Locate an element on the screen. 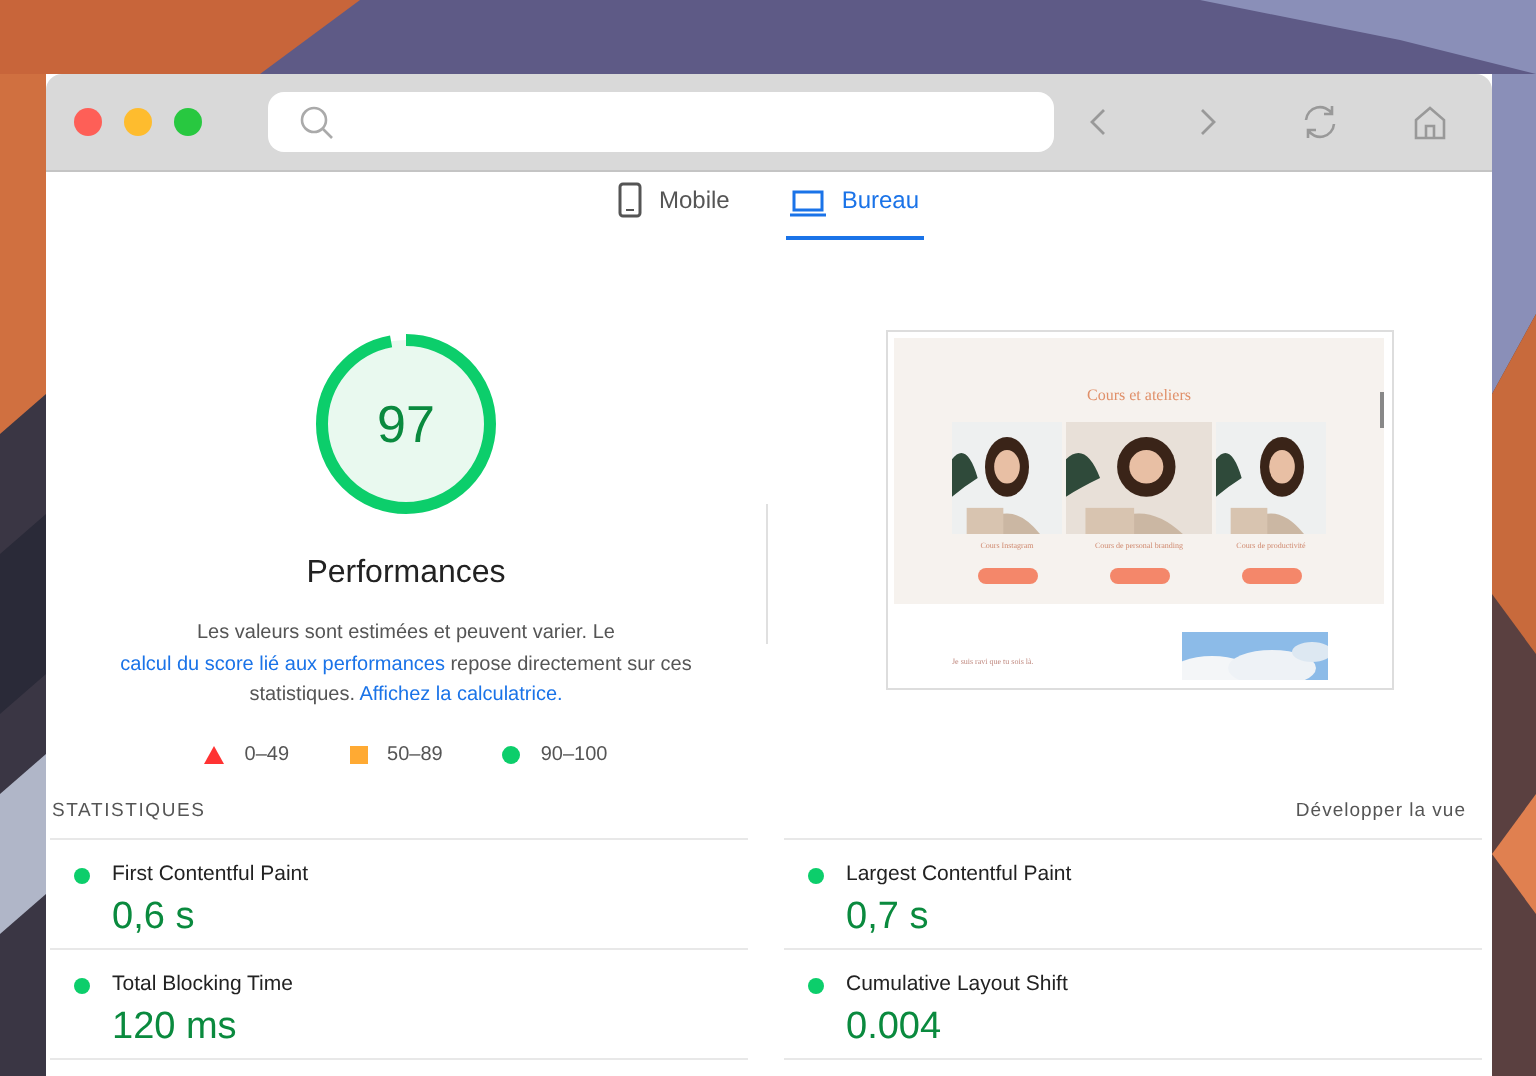 Image resolution: width=1536 pixels, height=1076 pixels. legend-label: 50–89 is located at coordinates (415, 755).